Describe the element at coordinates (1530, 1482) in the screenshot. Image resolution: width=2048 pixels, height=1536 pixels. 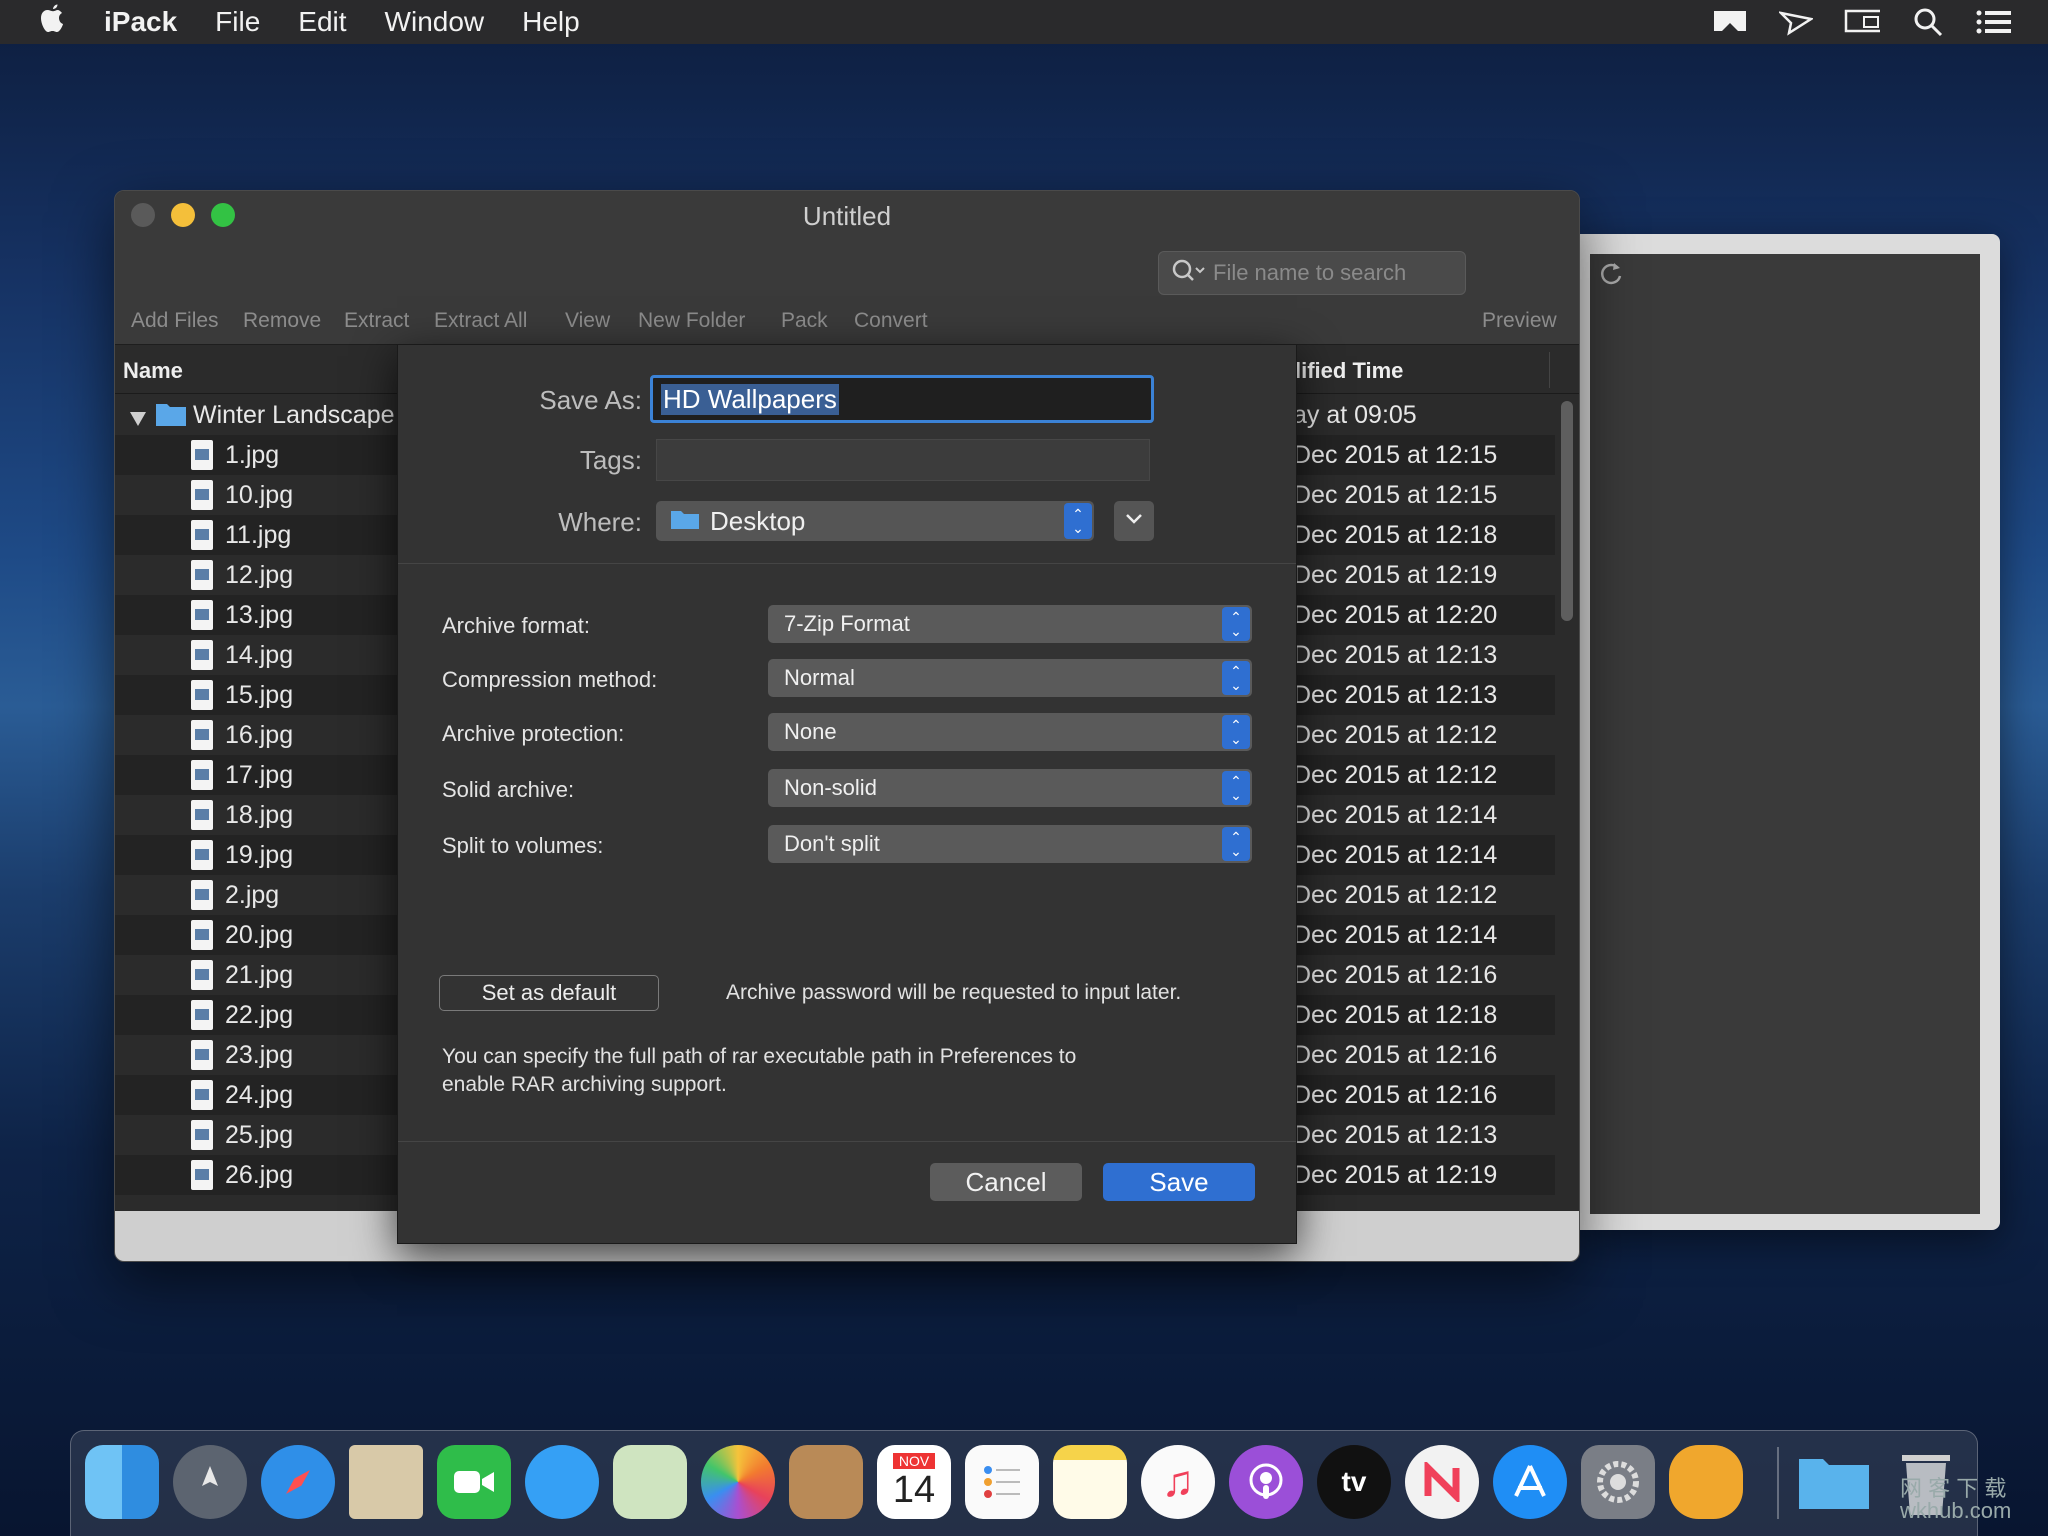
I see `app-store-icon` at that location.